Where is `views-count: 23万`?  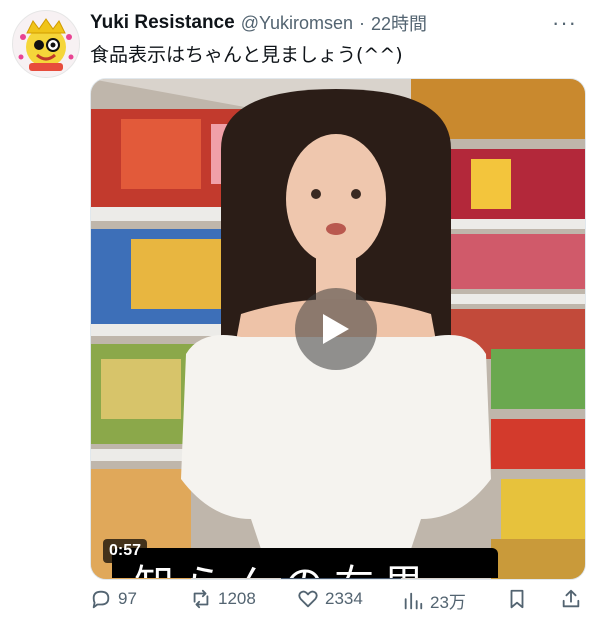
views-count: 23万 is located at coordinates (448, 602).